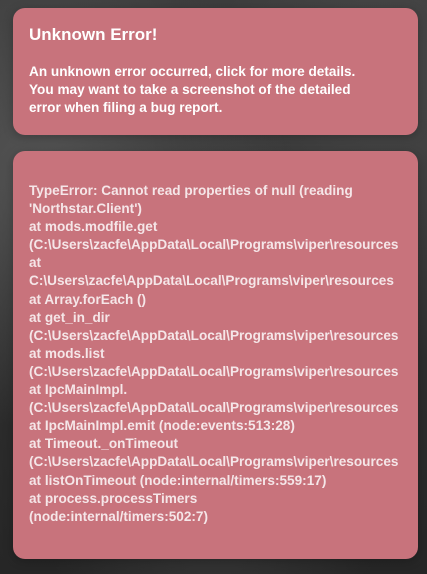  Describe the element at coordinates (85, 209) in the screenshot. I see `stack-trace-line: 'Northstar.Client')` at that location.